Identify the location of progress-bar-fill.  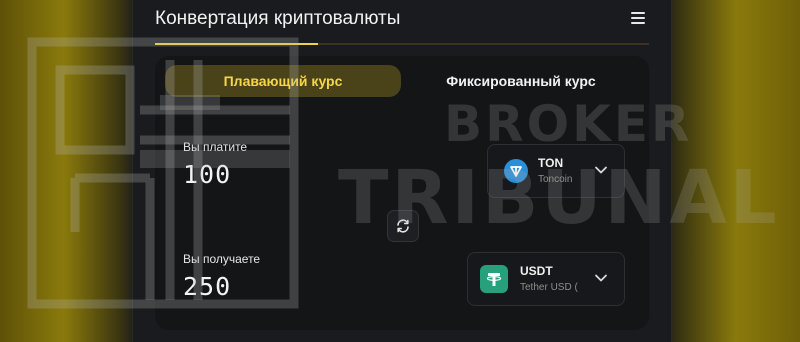
(237, 44).